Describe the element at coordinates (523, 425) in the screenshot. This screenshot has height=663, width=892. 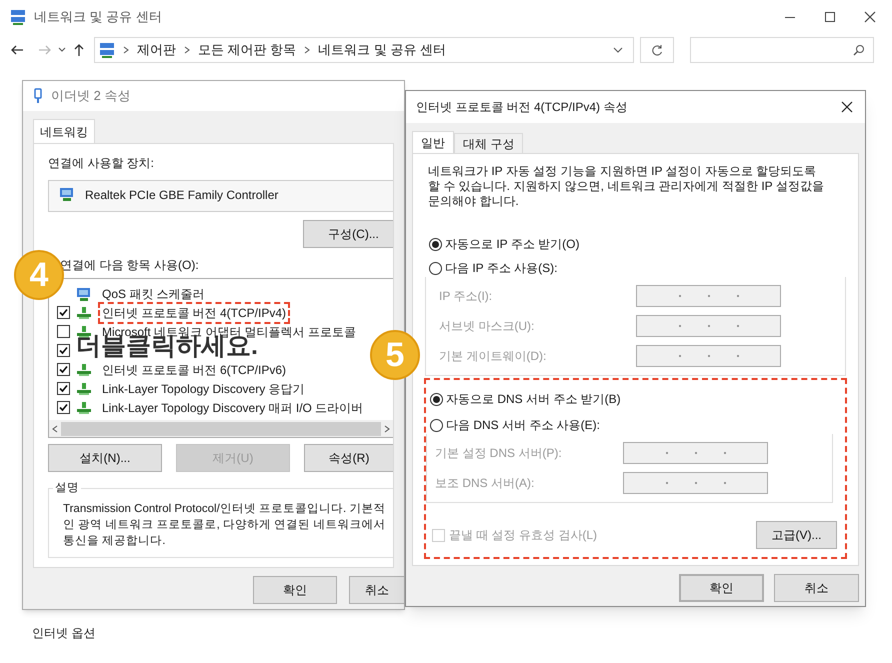
I see `radio-label: 다음 DNS 서버 주소 사용(E):` at that location.